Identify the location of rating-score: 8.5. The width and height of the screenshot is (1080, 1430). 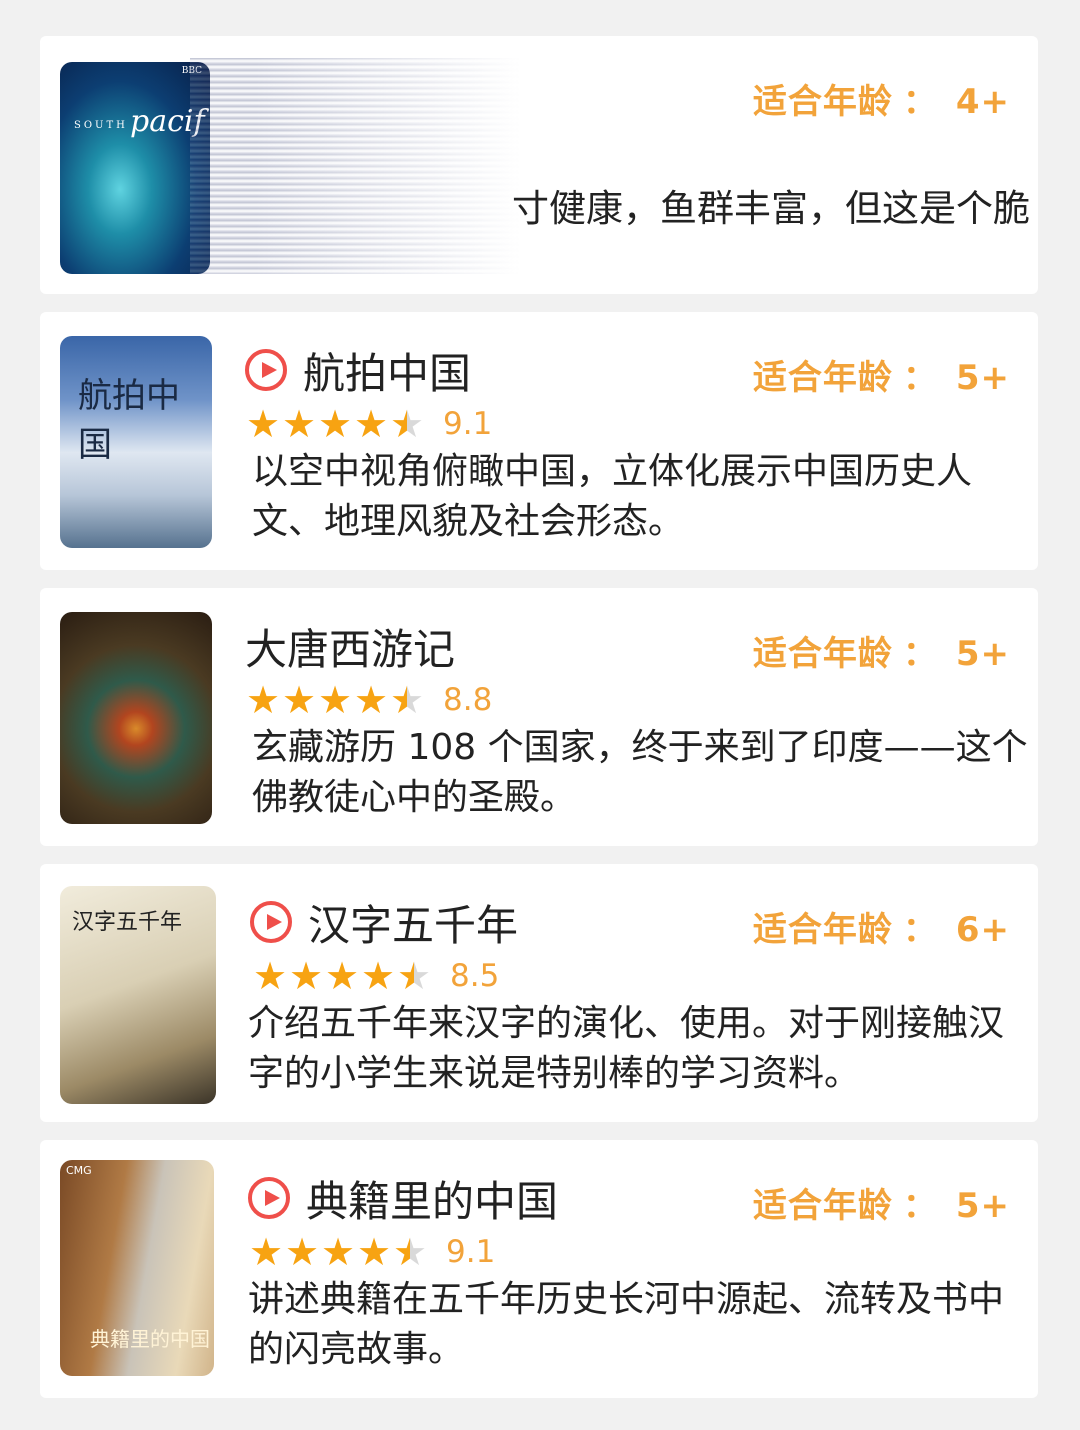
(475, 976).